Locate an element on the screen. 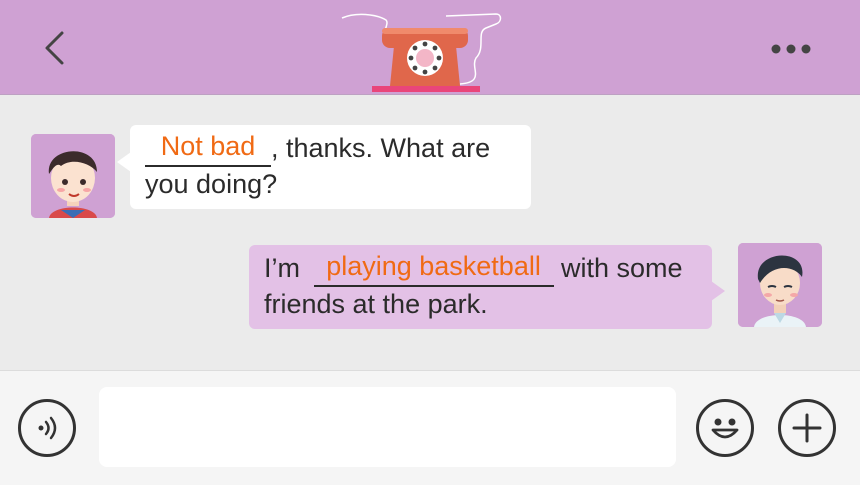  more-options-button is located at coordinates (791, 49).